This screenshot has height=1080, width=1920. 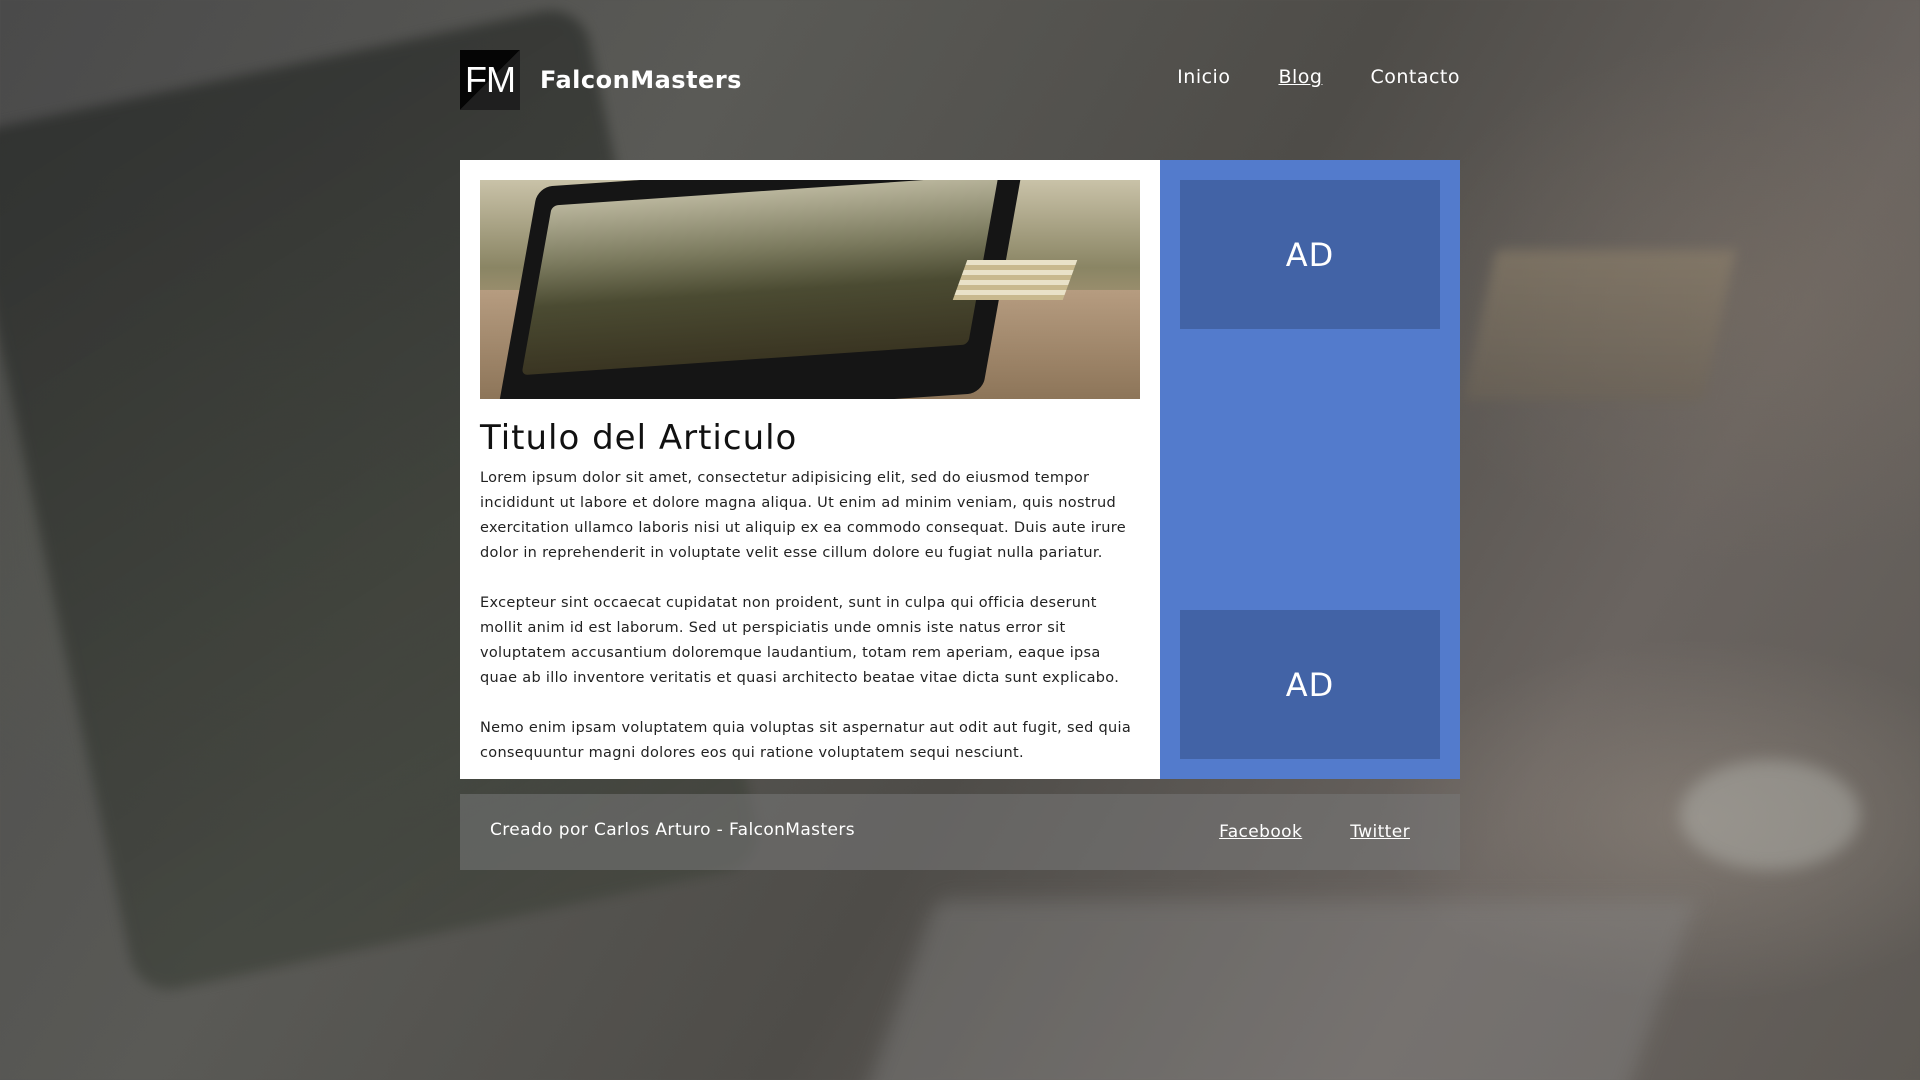 I want to click on twitter-link: Twitter, so click(x=1380, y=832).